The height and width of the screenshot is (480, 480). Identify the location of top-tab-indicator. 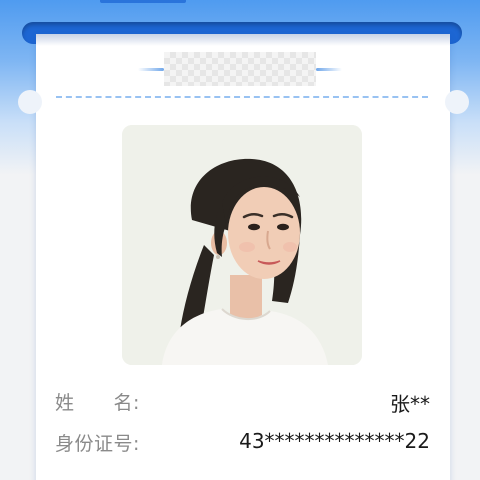
(143, 1).